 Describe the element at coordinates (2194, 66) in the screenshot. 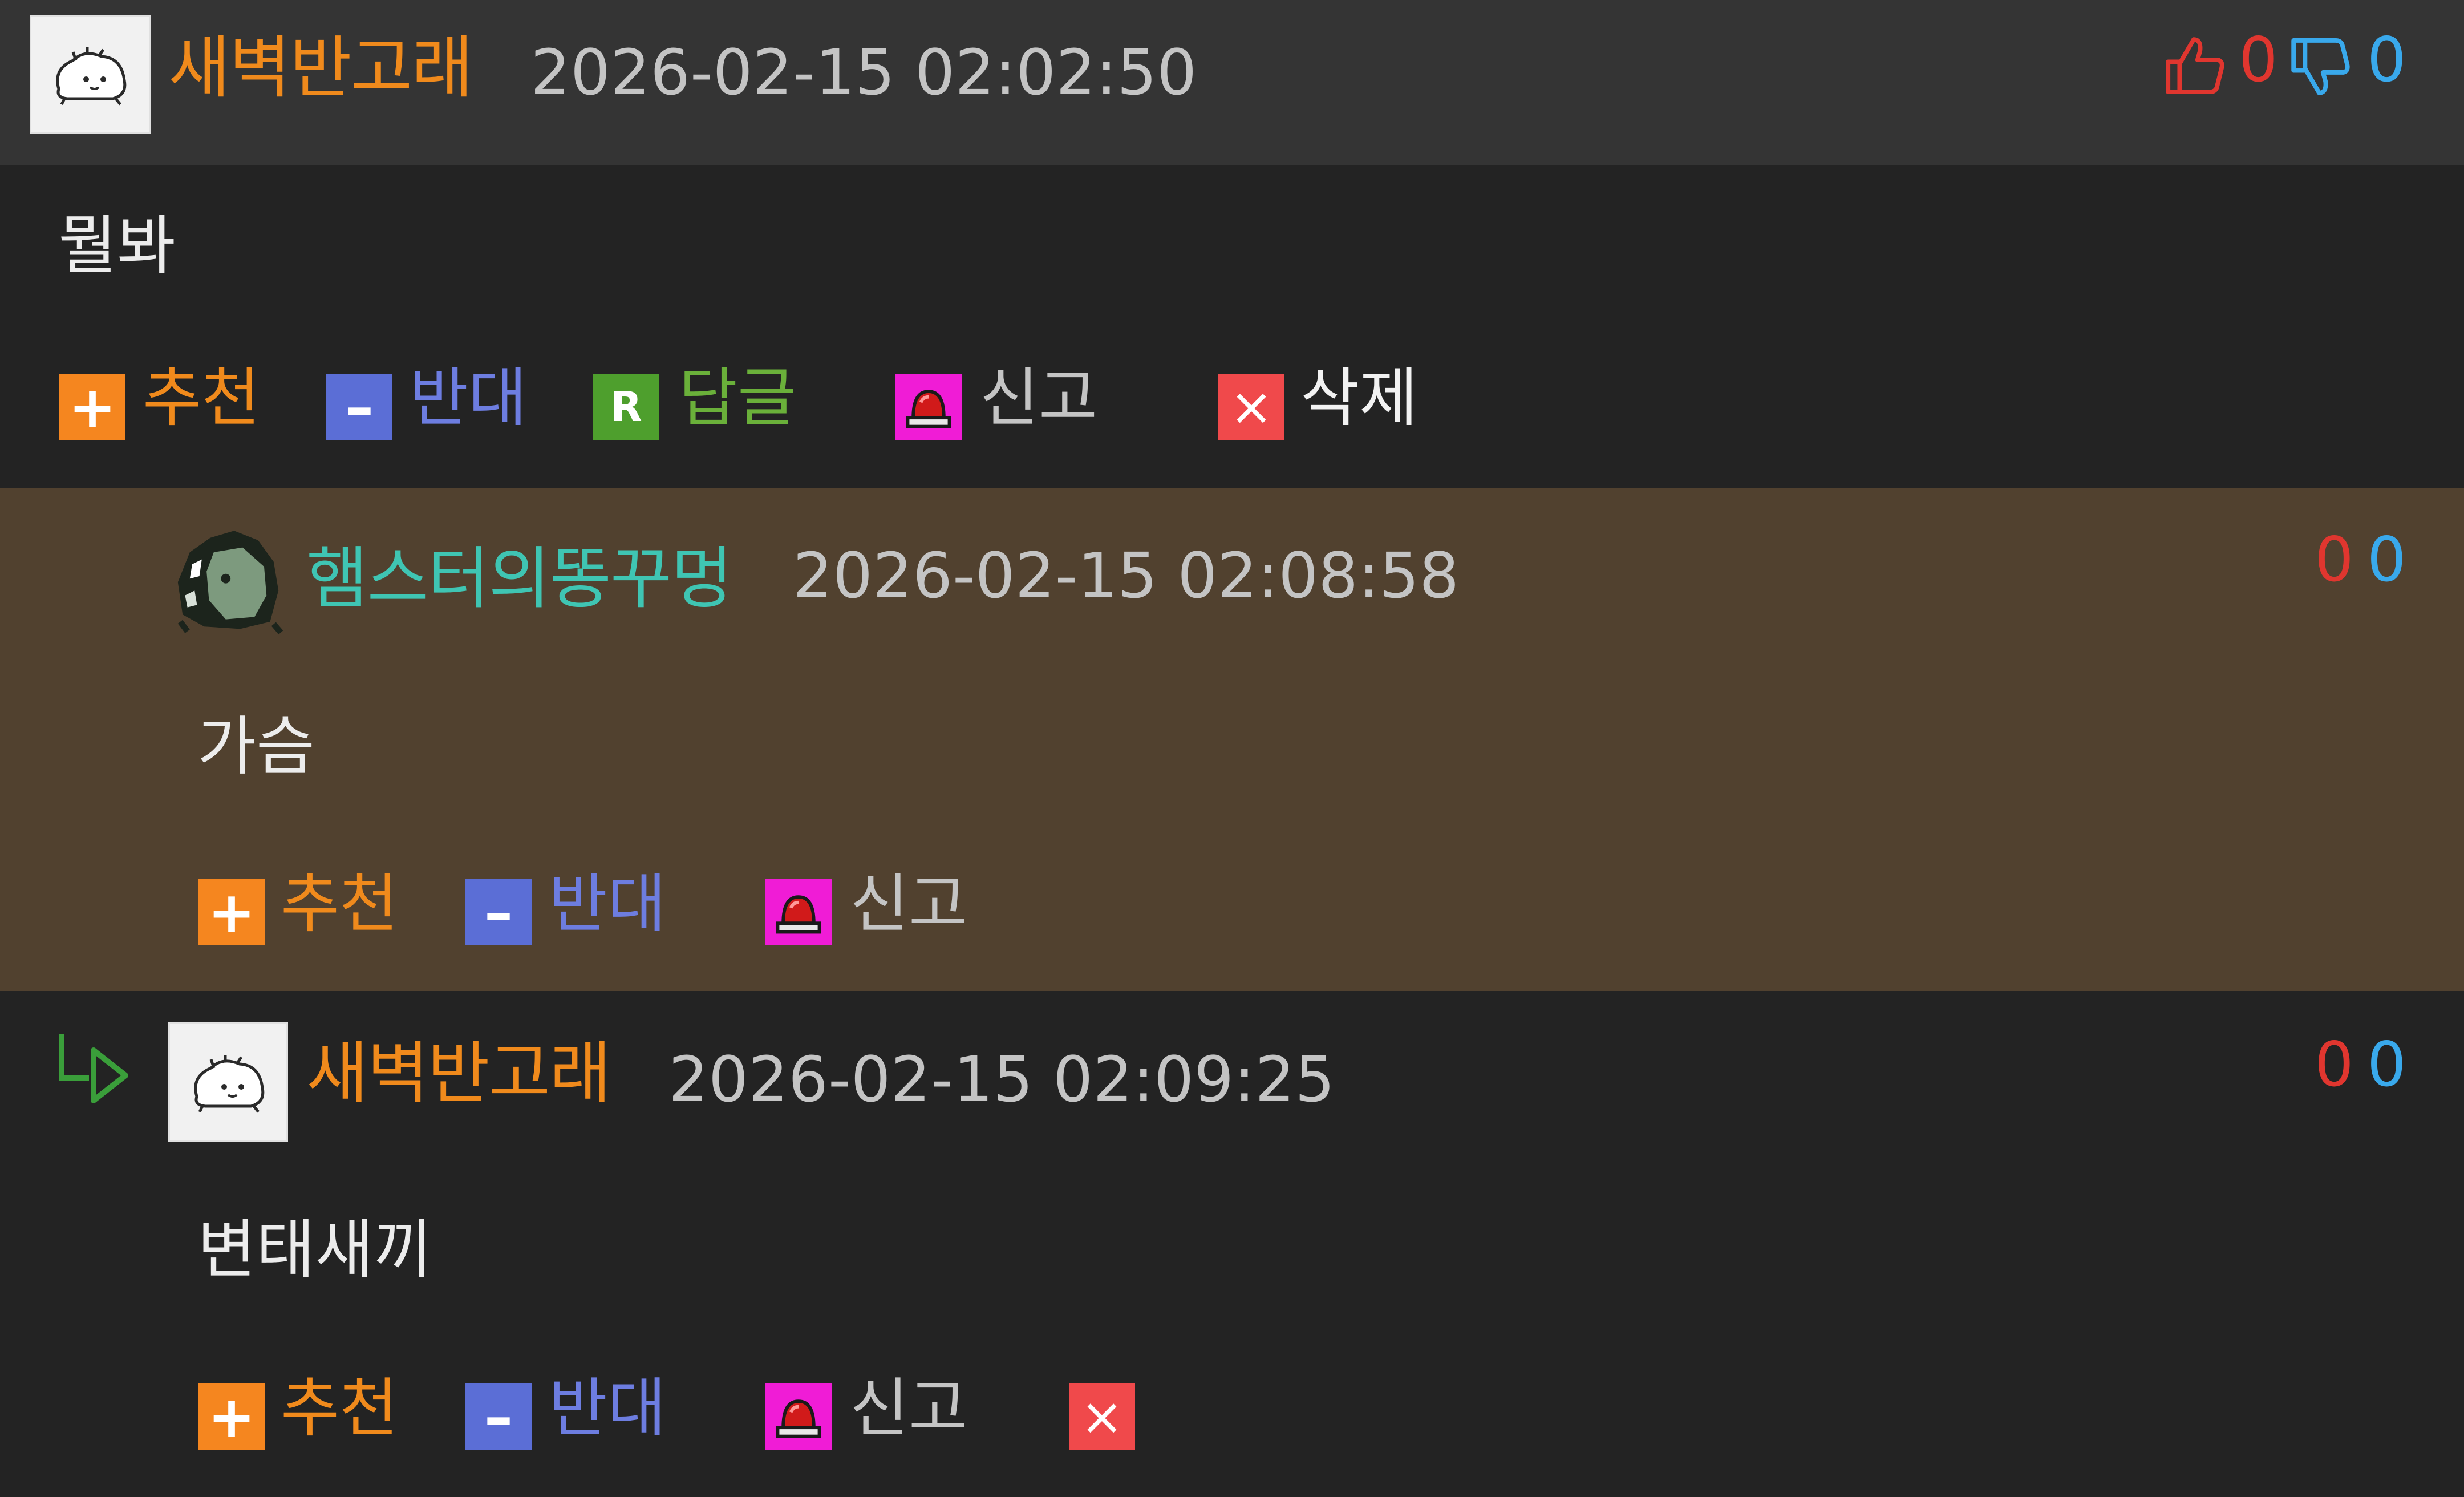

I see `upvote-thumb-icon` at that location.